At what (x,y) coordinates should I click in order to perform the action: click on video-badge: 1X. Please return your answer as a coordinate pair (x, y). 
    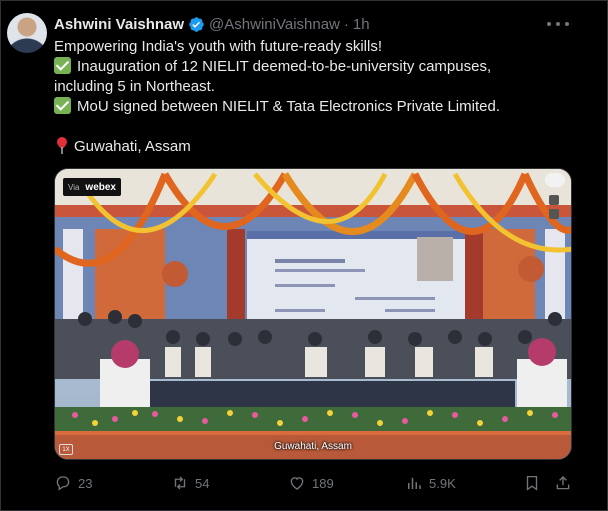
    Looking at the image, I should click on (66, 449).